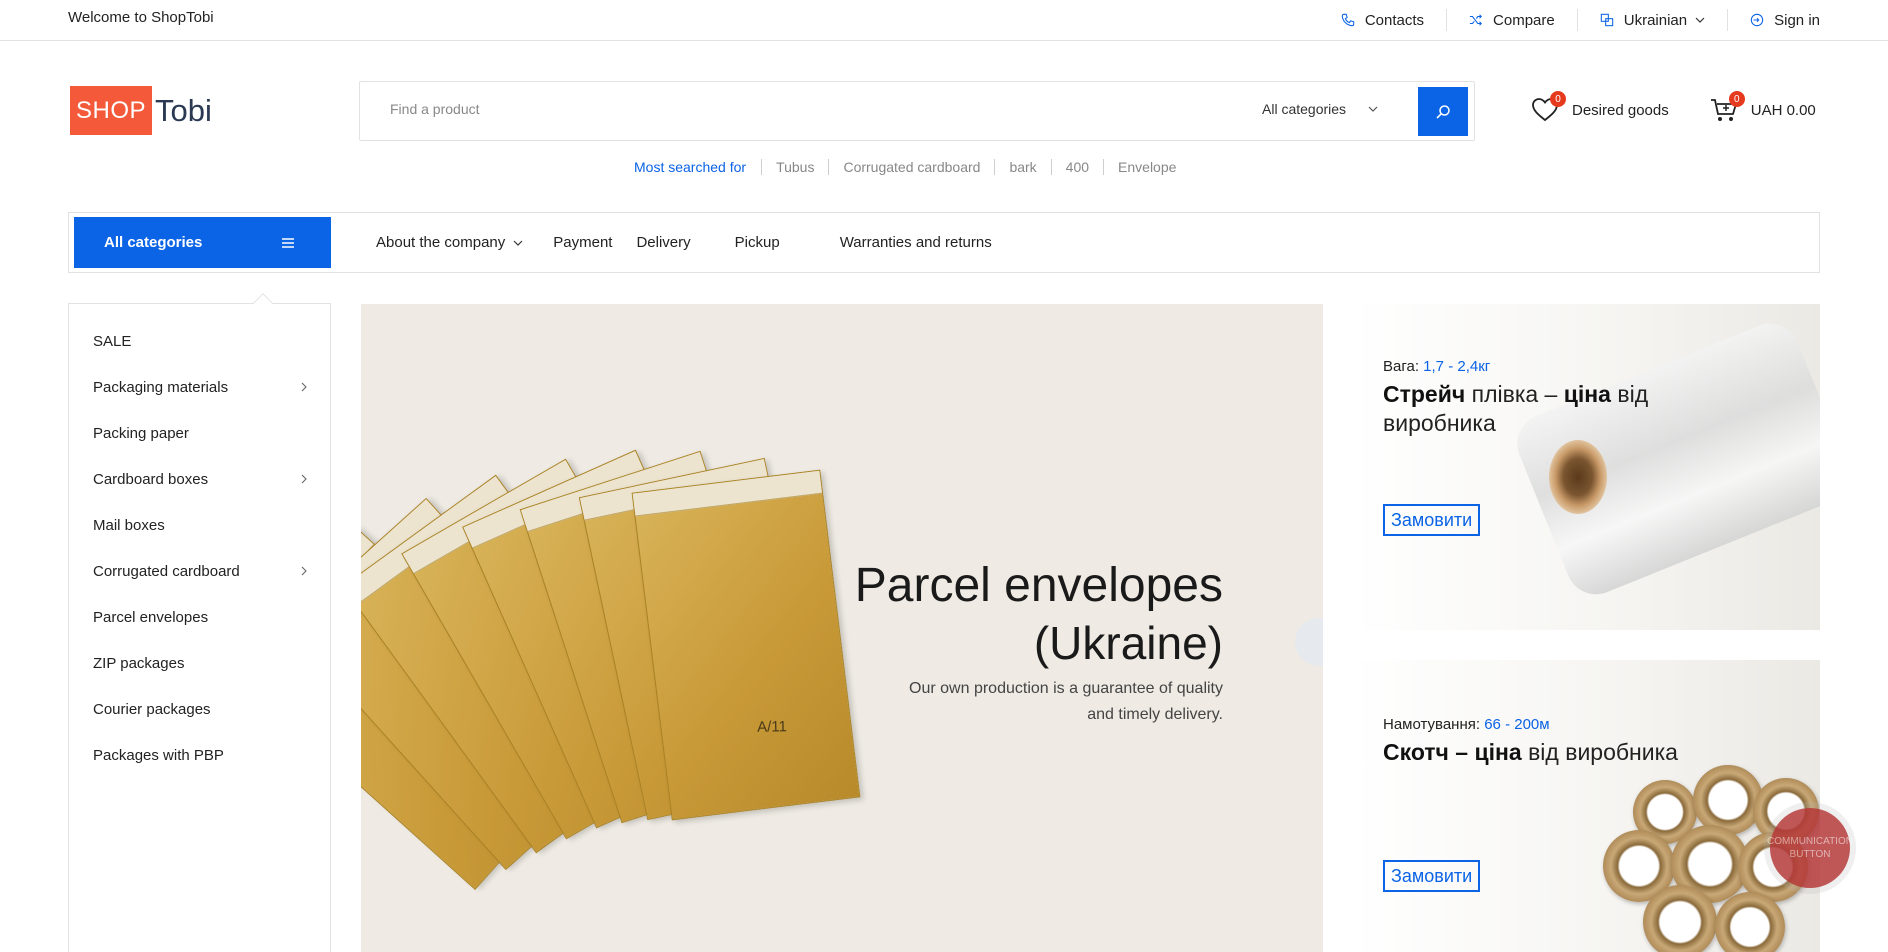  I want to click on search-button, so click(1443, 111).